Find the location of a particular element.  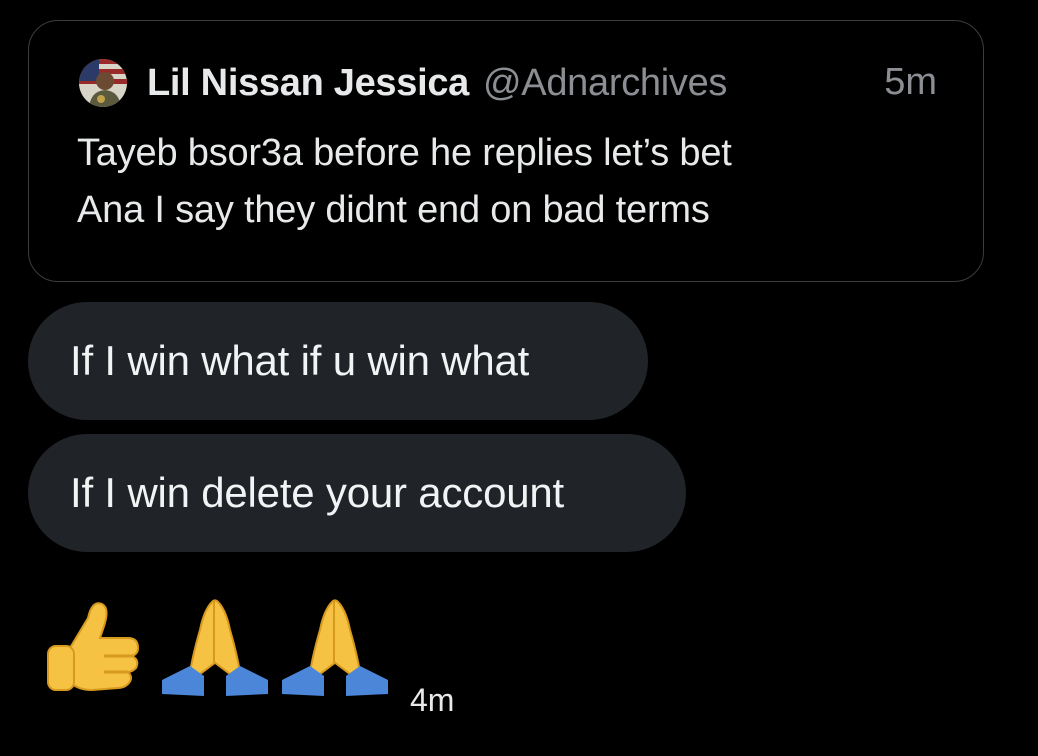

quoted-tweet-header: Lil Nissan Jessica @Adnarchives is located at coordinates (403, 83).